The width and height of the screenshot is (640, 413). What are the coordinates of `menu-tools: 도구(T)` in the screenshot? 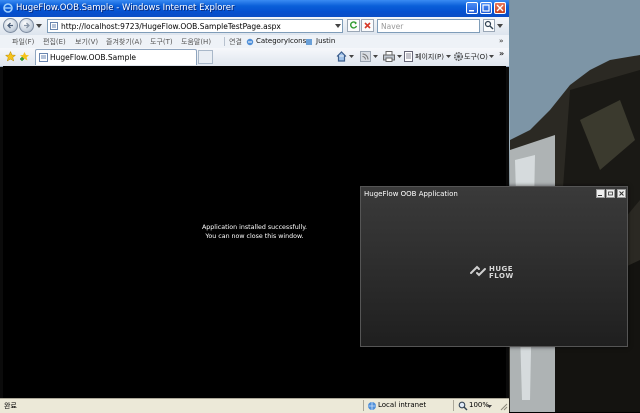 It's located at (161, 42).